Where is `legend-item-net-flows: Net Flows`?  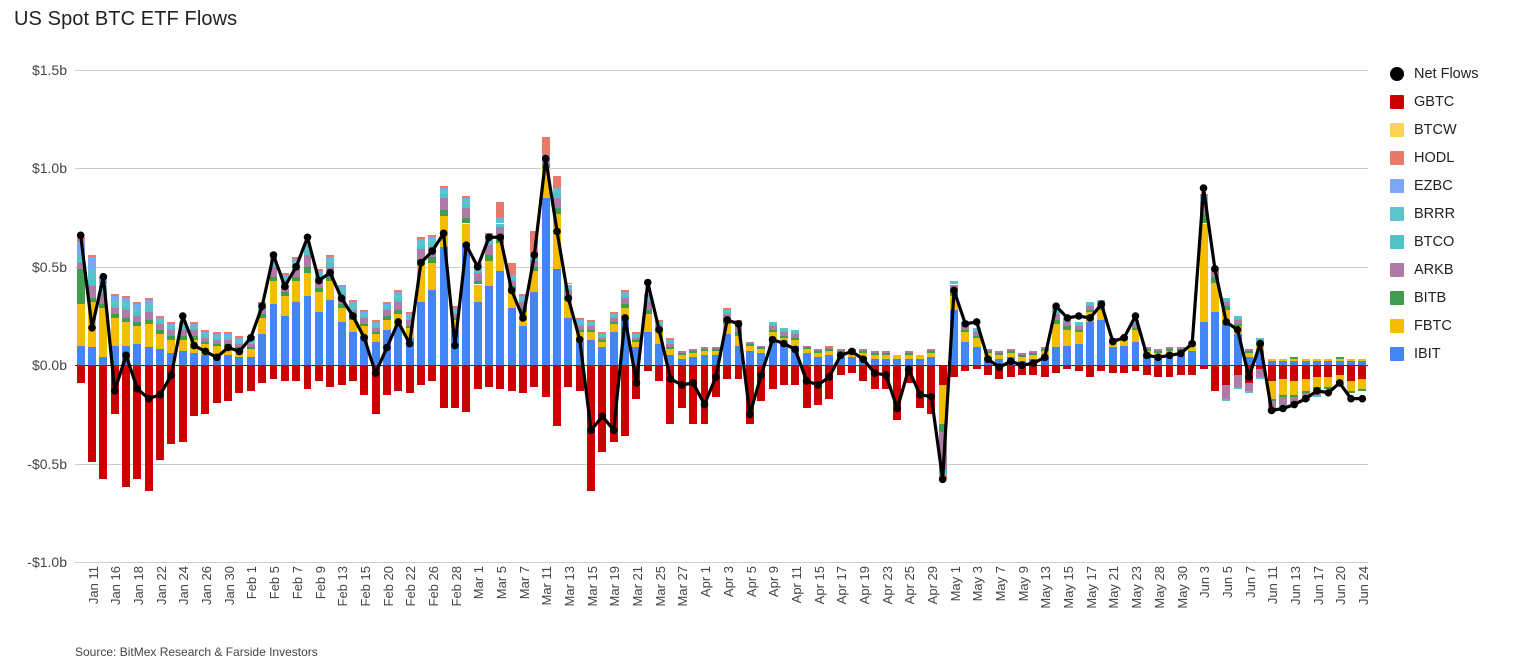
legend-item-net-flows: Net Flows is located at coordinates (1450, 74).